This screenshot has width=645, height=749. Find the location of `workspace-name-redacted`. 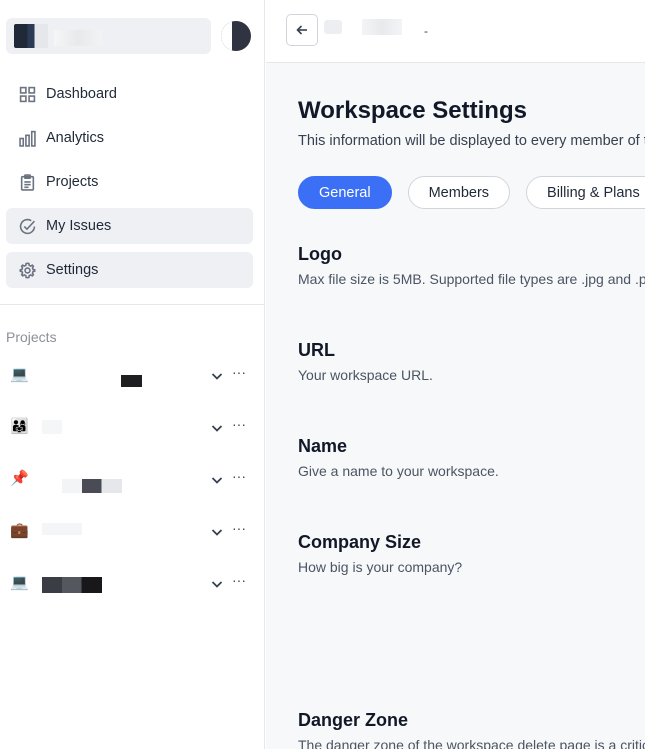

workspace-name-redacted is located at coordinates (78, 38).